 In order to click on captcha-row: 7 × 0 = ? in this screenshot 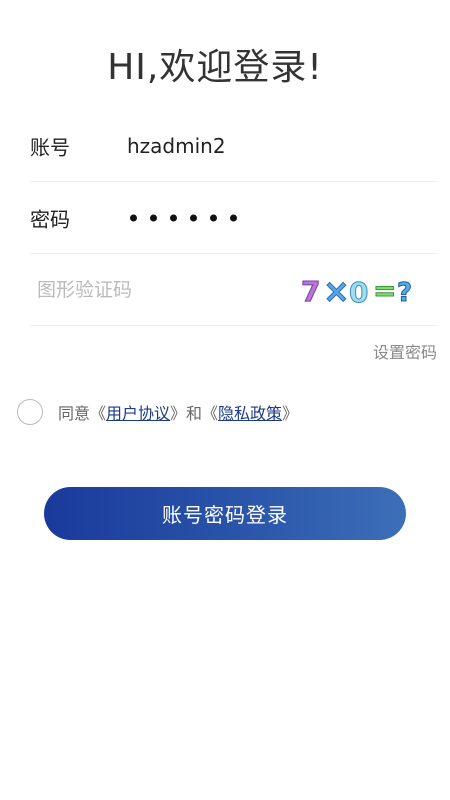, I will do `click(233, 290)`.